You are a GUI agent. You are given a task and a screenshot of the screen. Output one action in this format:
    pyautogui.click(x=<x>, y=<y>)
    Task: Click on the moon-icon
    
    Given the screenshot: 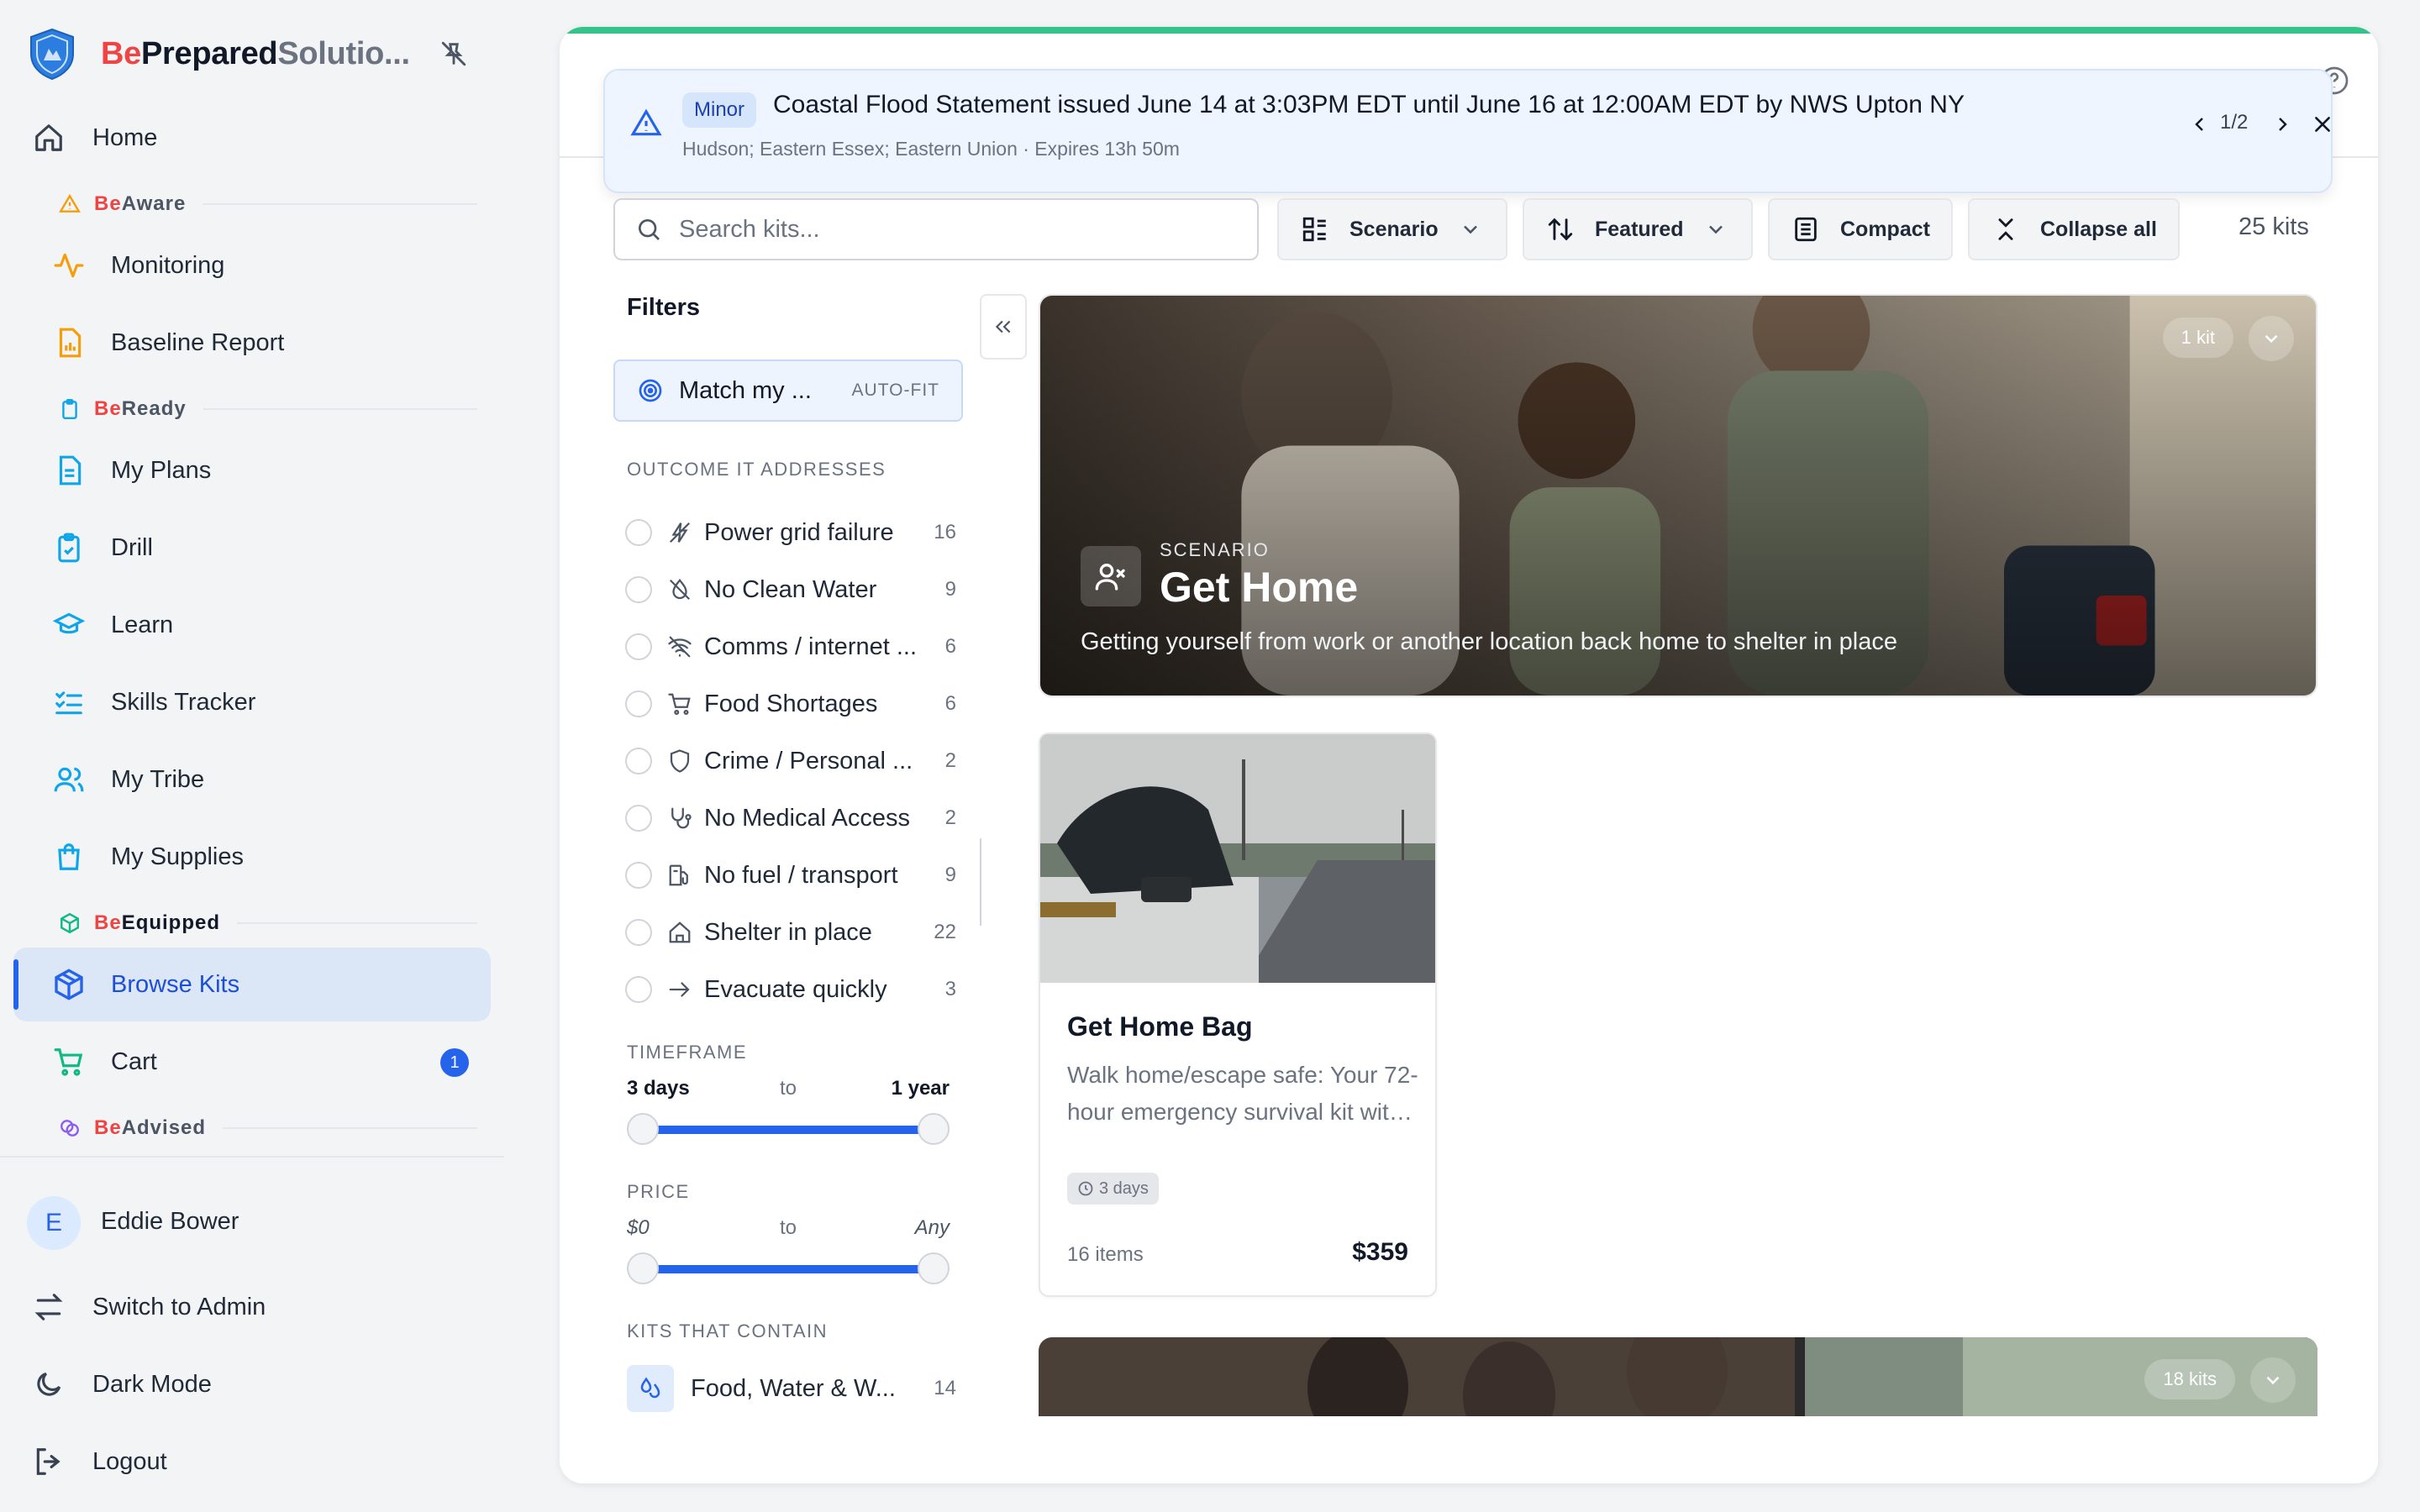 What is the action you would take?
    pyautogui.click(x=49, y=1384)
    